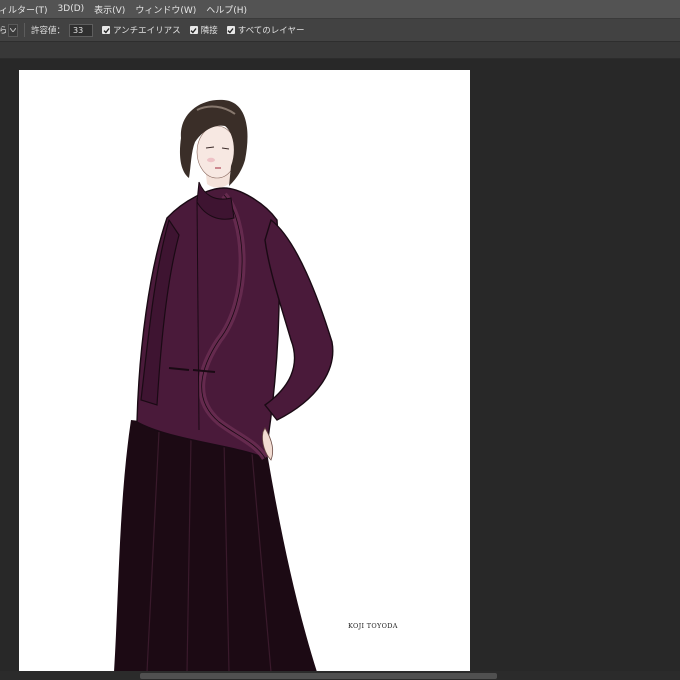 This screenshot has width=680, height=680. Describe the element at coordinates (209, 31) in the screenshot. I see `contiguous-label: 隣接` at that location.